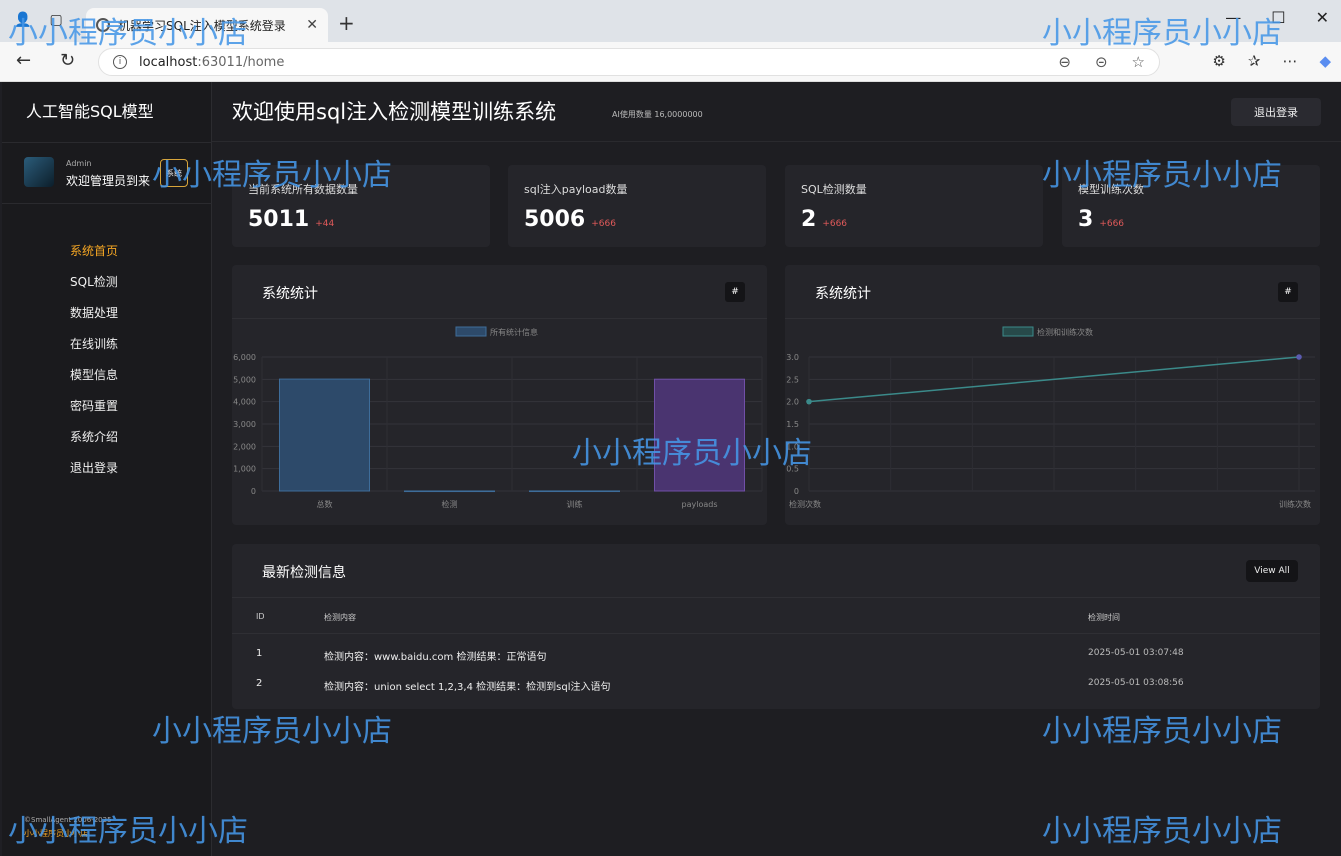 This screenshot has height=856, width=1341. Describe the element at coordinates (1101, 219) in the screenshot. I see `stat-value: 3 +666` at that location.